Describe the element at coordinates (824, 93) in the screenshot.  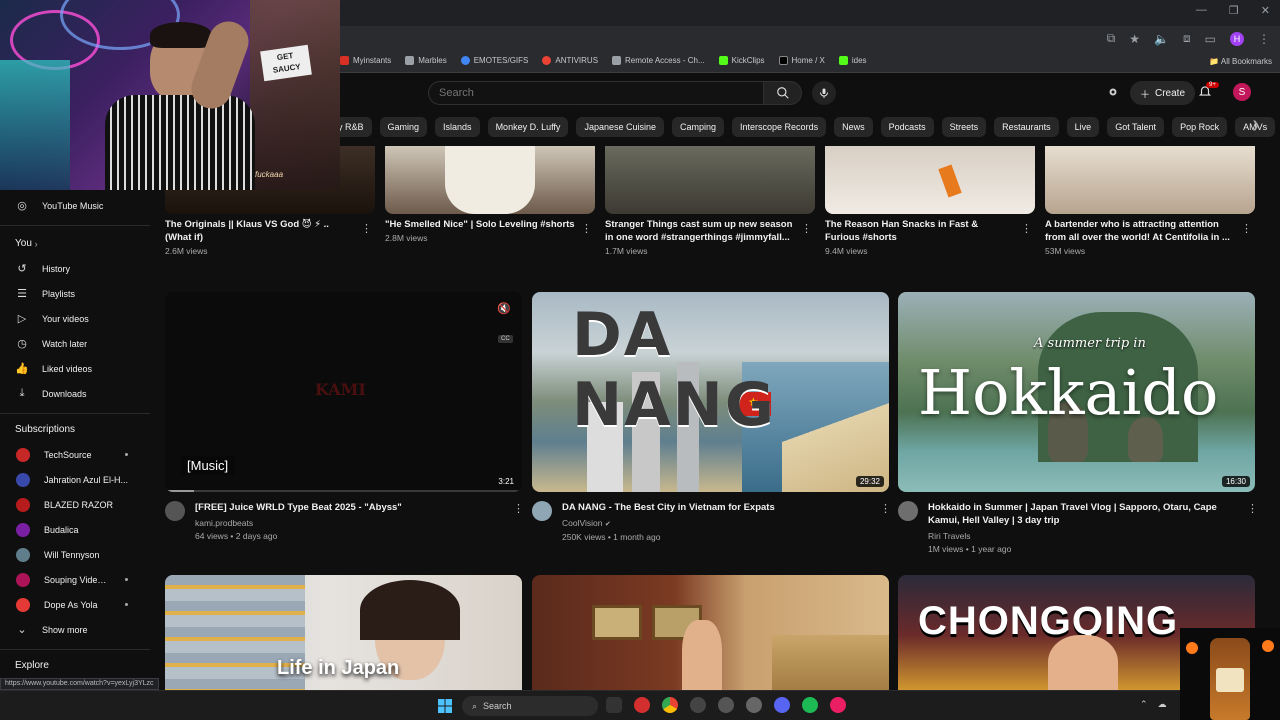
I see `voice-search-button` at that location.